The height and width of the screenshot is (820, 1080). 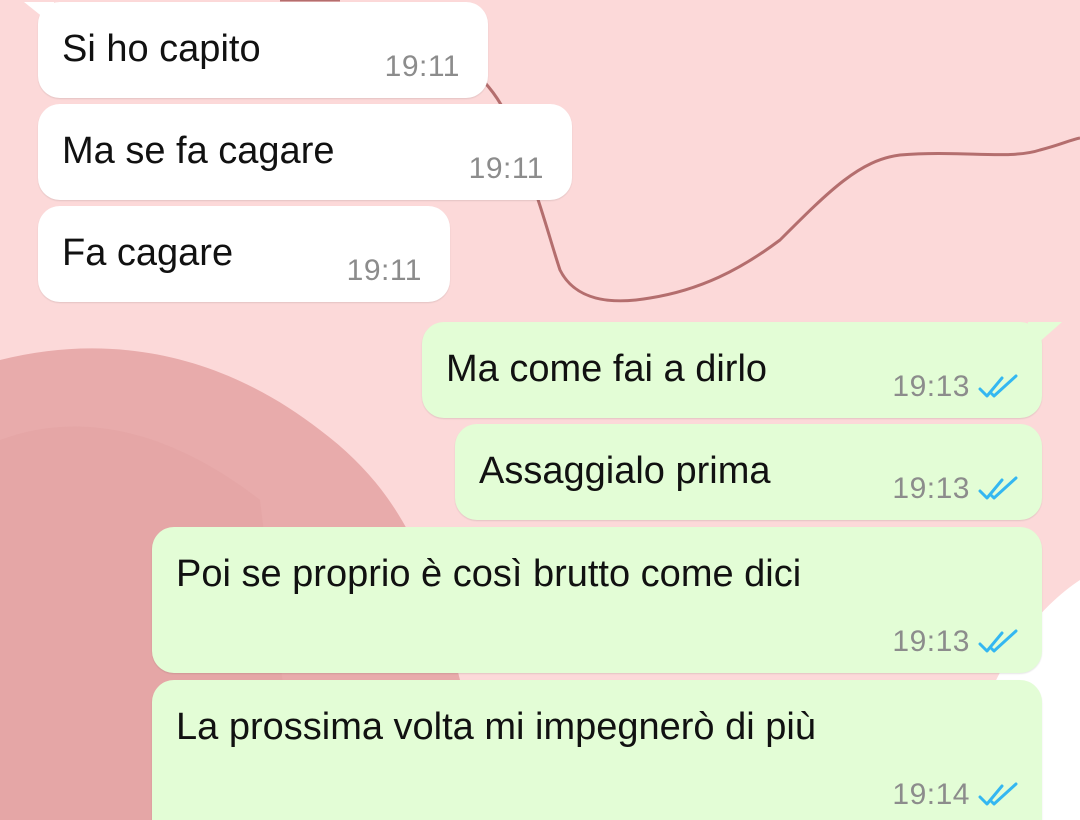 What do you see at coordinates (161, 49) in the screenshot?
I see `message-text: Si ho capito` at bounding box center [161, 49].